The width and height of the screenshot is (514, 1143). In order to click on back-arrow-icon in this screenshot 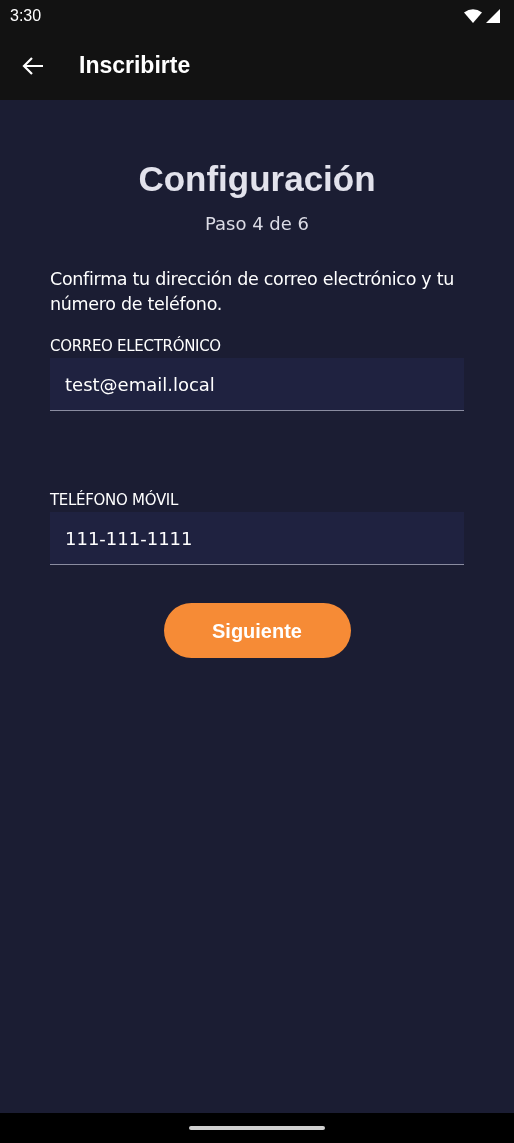, I will do `click(33, 66)`.